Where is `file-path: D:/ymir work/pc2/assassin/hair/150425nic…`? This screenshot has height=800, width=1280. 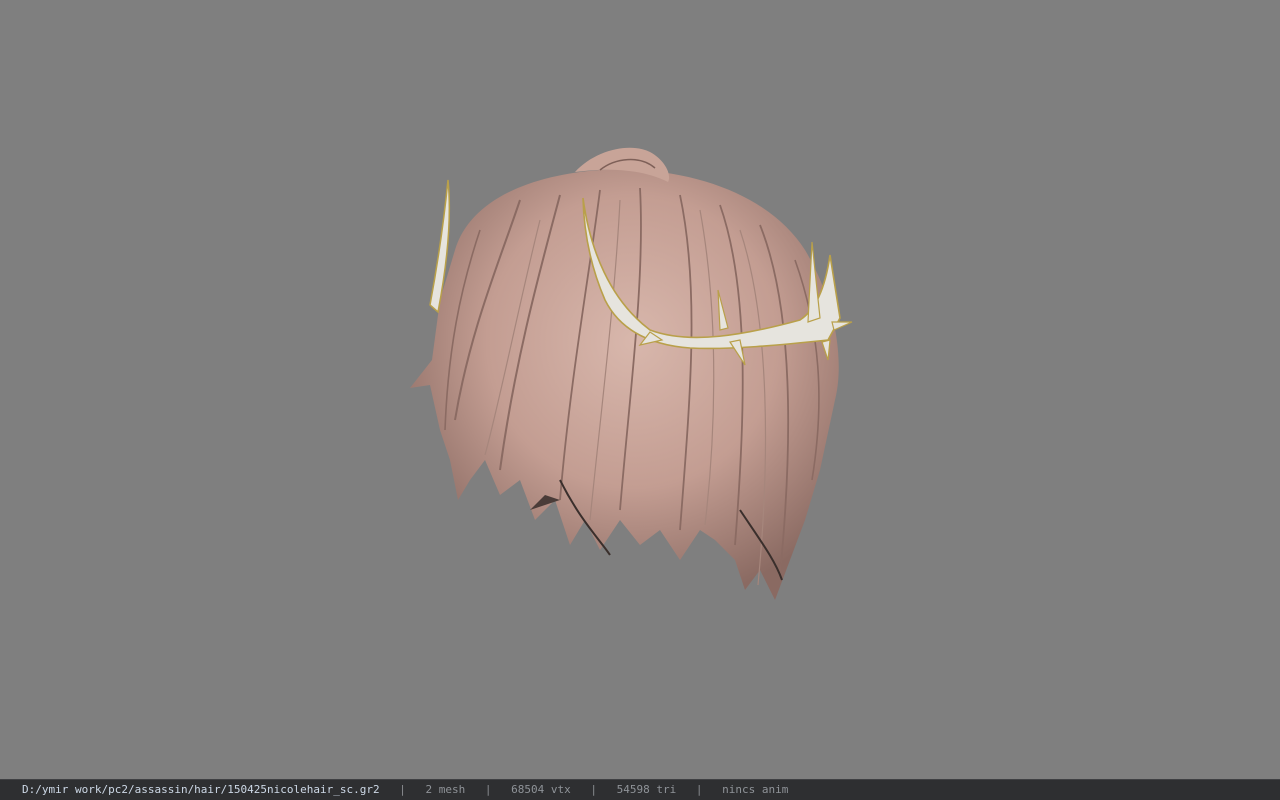 file-path: D:/ymir work/pc2/assassin/hair/150425nic… is located at coordinates (201, 789).